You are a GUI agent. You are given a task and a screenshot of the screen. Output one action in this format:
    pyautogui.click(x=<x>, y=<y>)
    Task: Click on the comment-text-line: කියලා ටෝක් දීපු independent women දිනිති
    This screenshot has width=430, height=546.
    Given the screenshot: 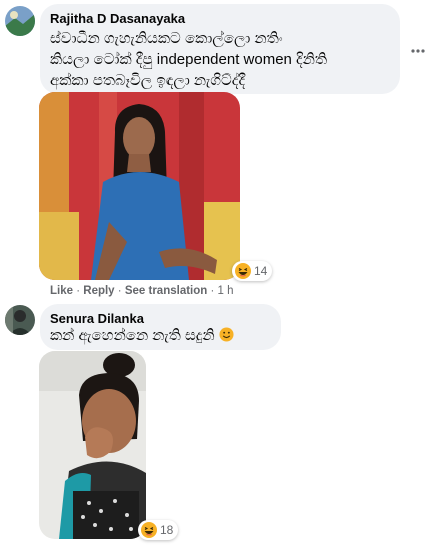 What is the action you would take?
    pyautogui.click(x=189, y=59)
    